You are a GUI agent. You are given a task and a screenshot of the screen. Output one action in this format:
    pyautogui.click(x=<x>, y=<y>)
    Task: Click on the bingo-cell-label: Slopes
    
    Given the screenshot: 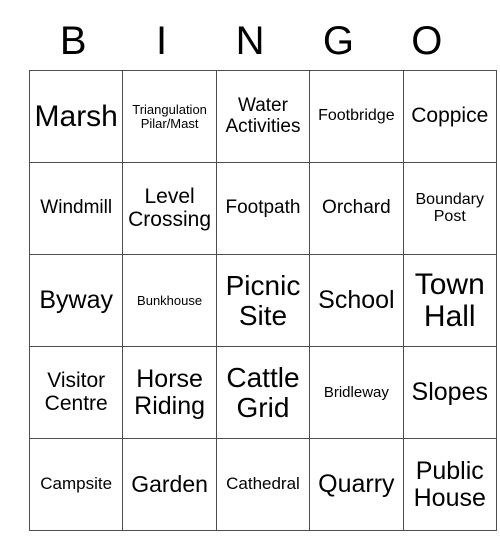 What is the action you would take?
    pyautogui.click(x=449, y=392)
    